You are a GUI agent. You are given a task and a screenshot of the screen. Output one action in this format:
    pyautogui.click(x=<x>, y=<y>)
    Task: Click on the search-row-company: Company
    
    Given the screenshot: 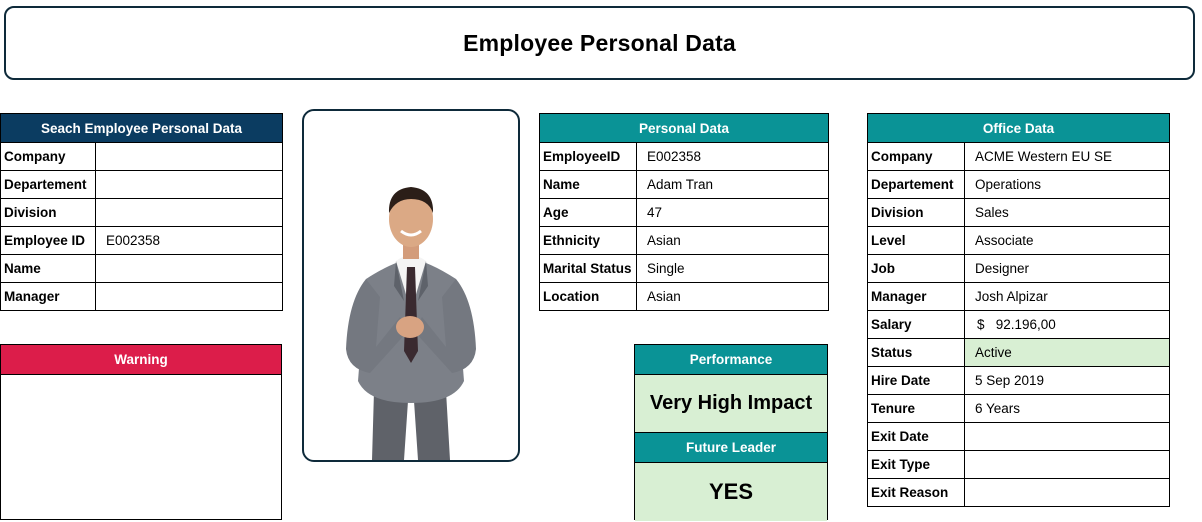 What is the action you would take?
    pyautogui.click(x=141, y=156)
    